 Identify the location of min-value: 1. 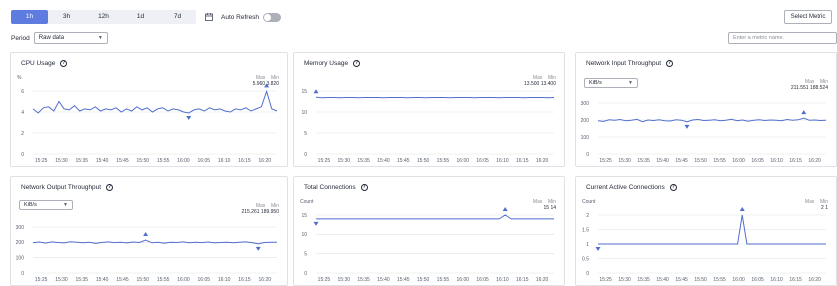
(826, 208).